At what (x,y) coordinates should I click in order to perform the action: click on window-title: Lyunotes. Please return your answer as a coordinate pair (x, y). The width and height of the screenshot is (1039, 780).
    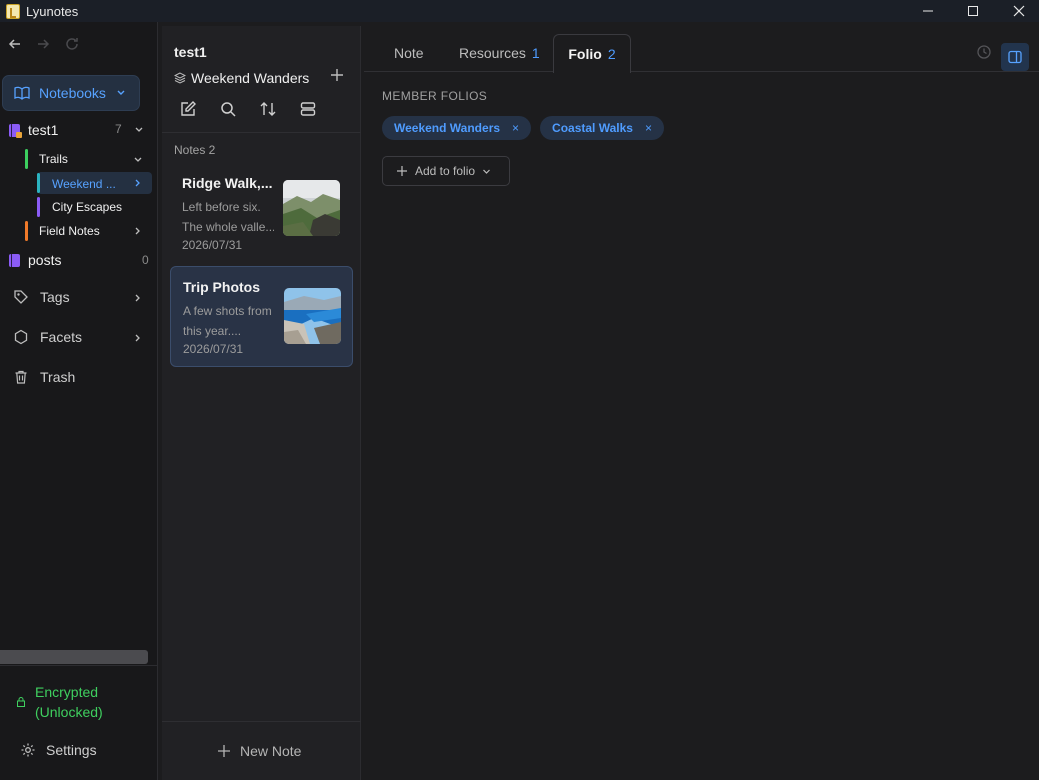
    Looking at the image, I should click on (52, 11).